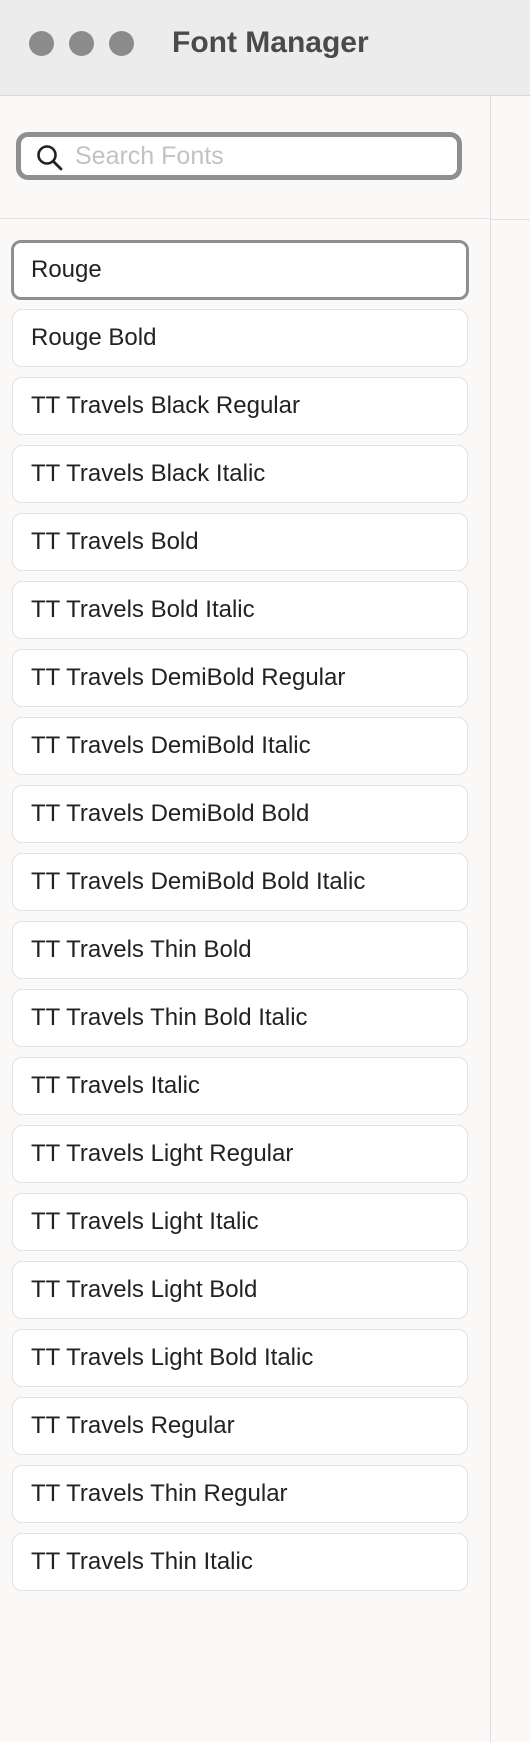 This screenshot has width=530, height=1742. Describe the element at coordinates (94, 337) in the screenshot. I see `font-name-label: Rouge Bold` at that location.